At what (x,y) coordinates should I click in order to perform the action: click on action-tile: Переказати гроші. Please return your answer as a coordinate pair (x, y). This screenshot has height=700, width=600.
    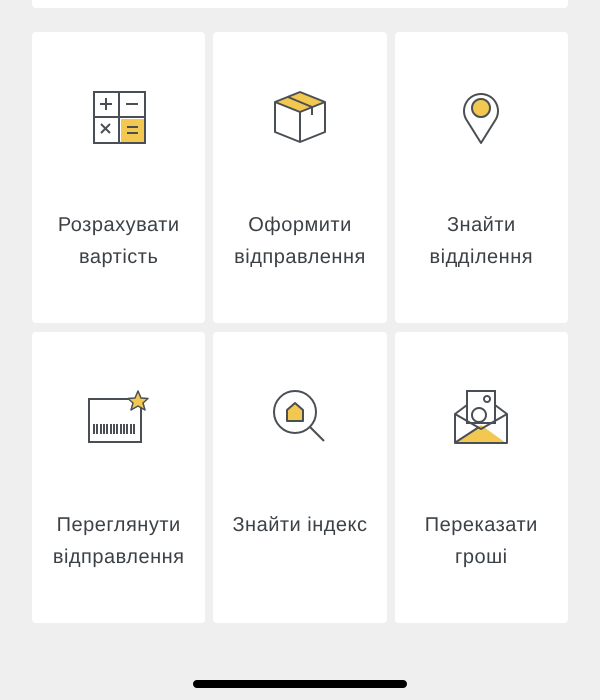
    Looking at the image, I should click on (481, 477).